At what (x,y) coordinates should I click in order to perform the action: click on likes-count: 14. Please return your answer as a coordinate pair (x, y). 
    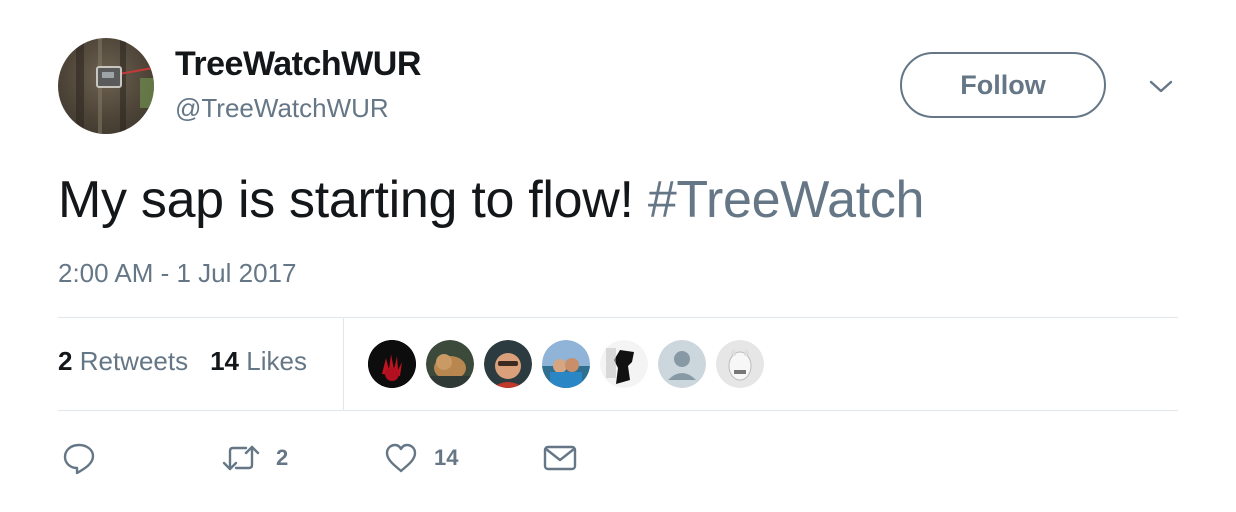
    Looking at the image, I should click on (225, 361).